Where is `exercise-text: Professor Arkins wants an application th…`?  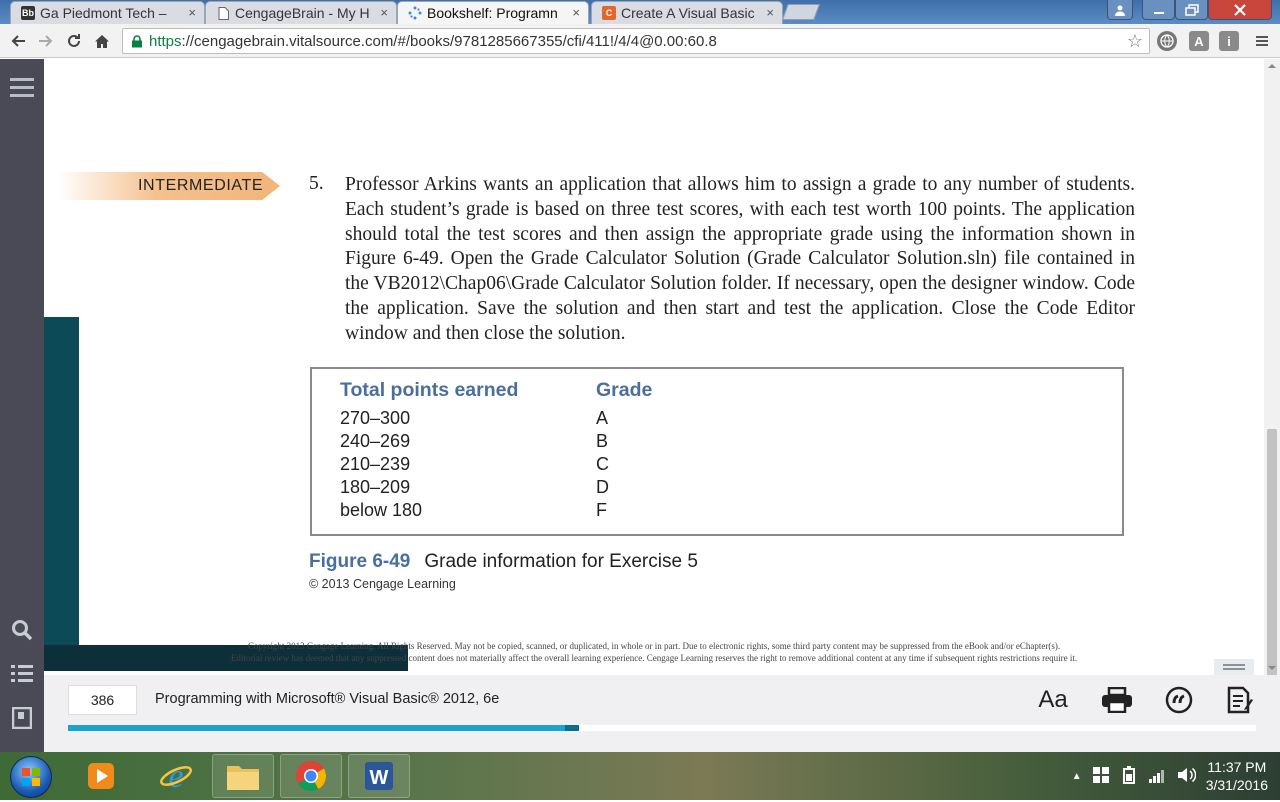 exercise-text: Professor Arkins wants an application th… is located at coordinates (740, 259).